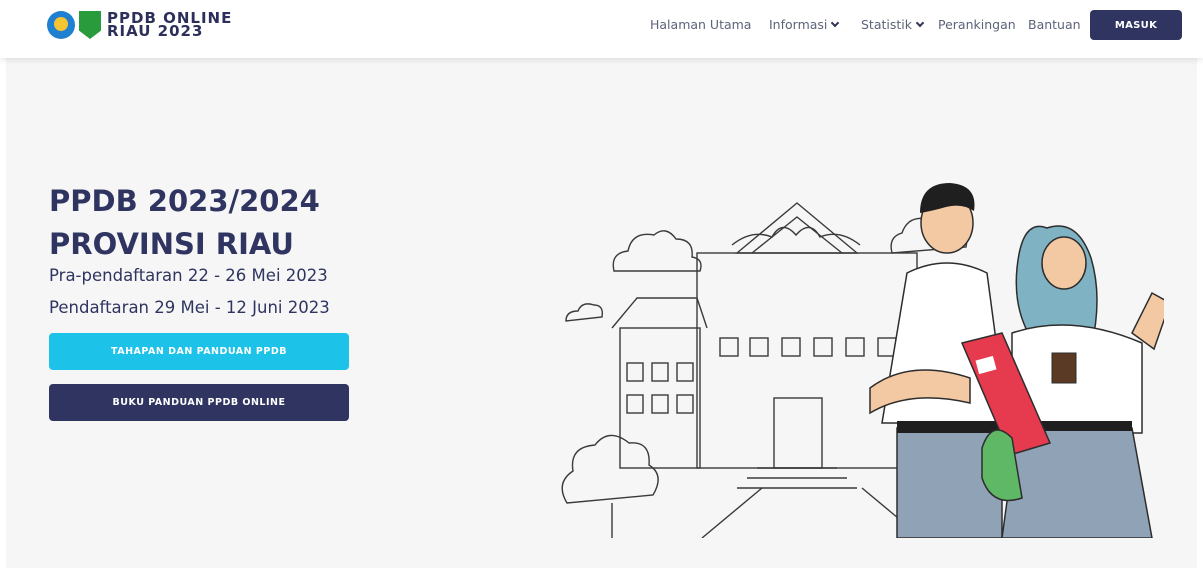 The height and width of the screenshot is (568, 1203). Describe the element at coordinates (798, 433) in the screenshot. I see `school-door` at that location.